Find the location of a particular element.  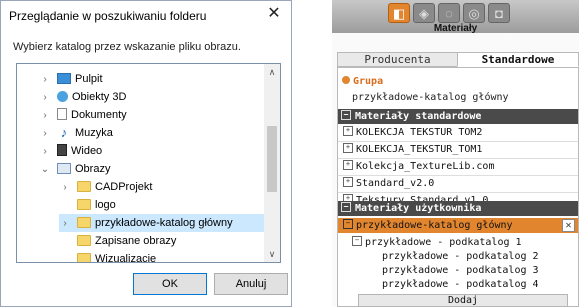

tab-standardowe: Standardowe is located at coordinates (518, 59).